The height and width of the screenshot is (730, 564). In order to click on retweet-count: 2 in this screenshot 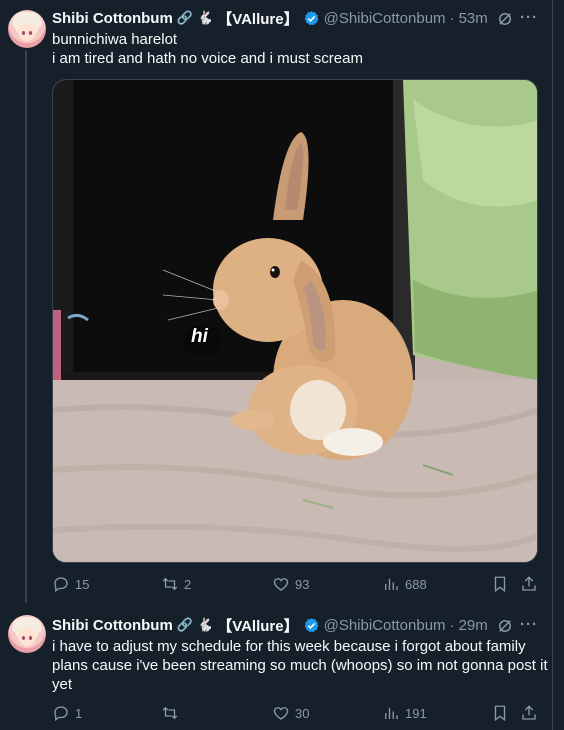, I will do `click(188, 584)`.